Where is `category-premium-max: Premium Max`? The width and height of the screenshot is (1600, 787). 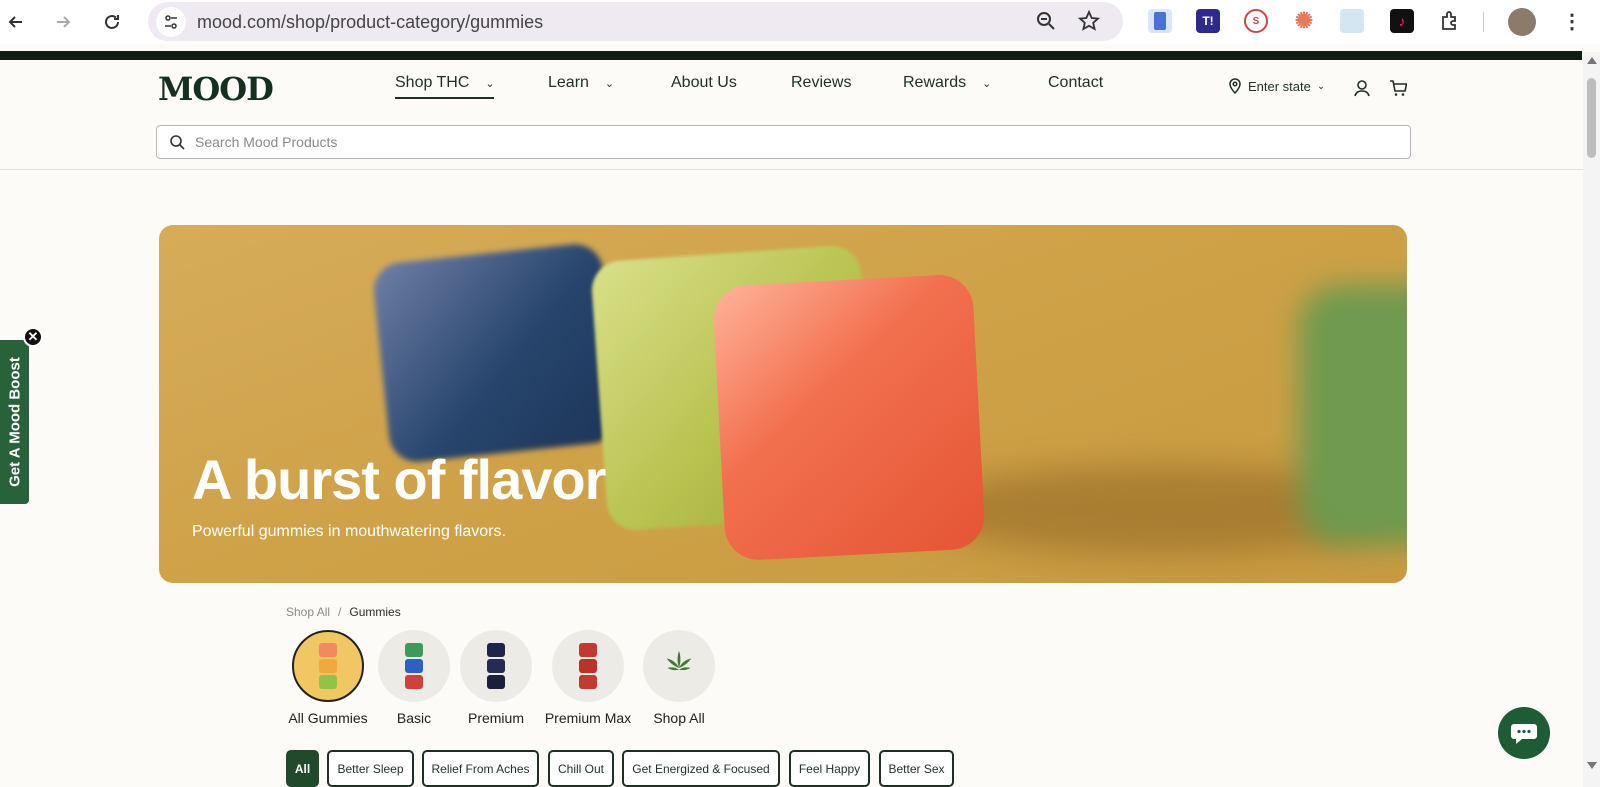 category-premium-max: Premium Max is located at coordinates (588, 678).